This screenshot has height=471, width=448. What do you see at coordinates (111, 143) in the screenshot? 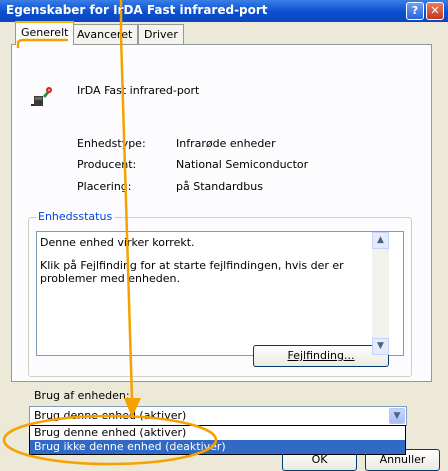
I see `device-type-label: Enhedstype:` at bounding box center [111, 143].